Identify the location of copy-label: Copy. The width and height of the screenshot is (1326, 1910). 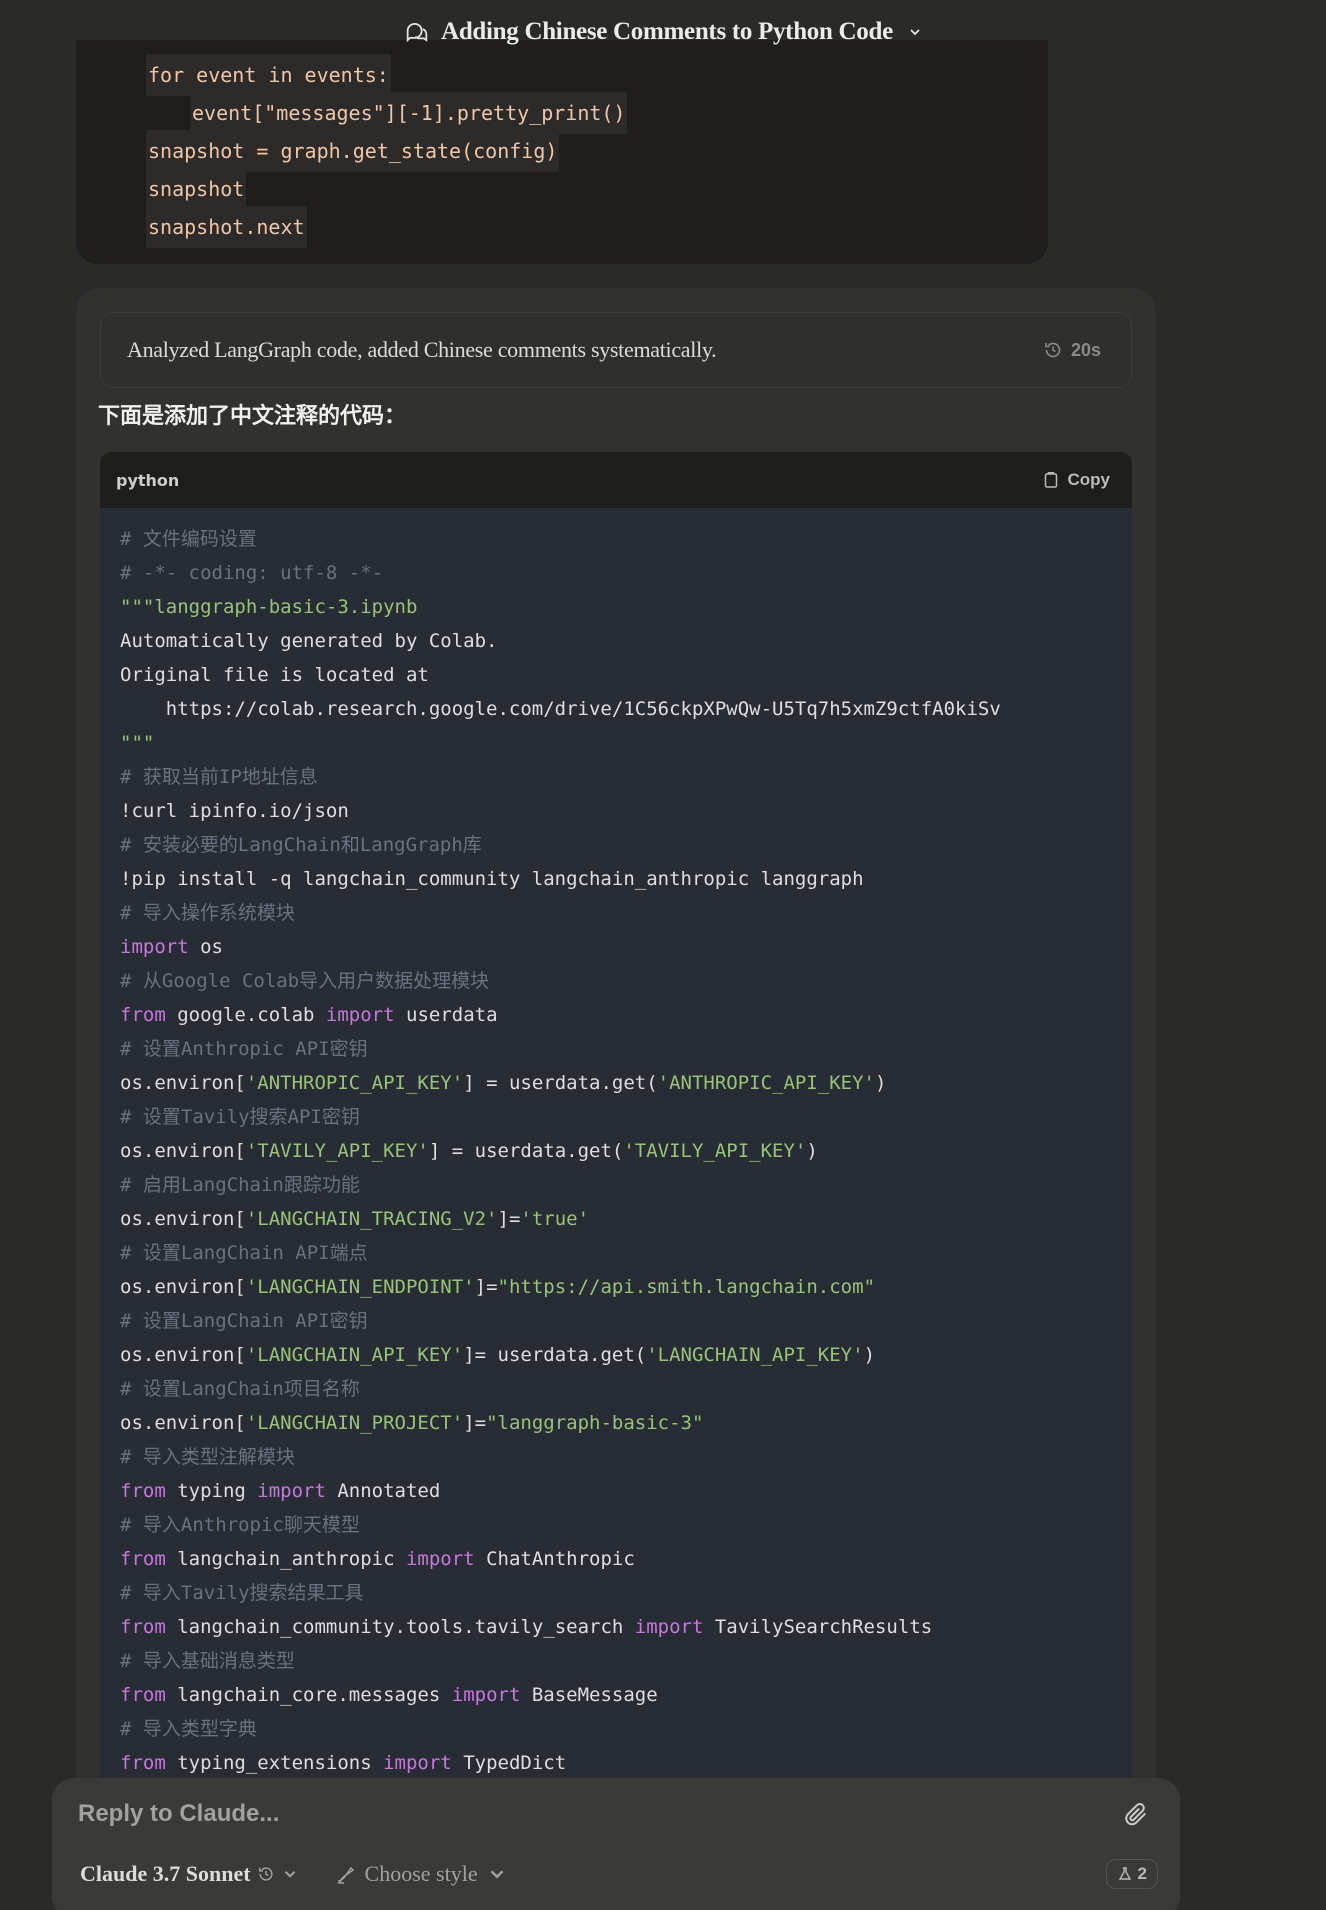
(1089, 479).